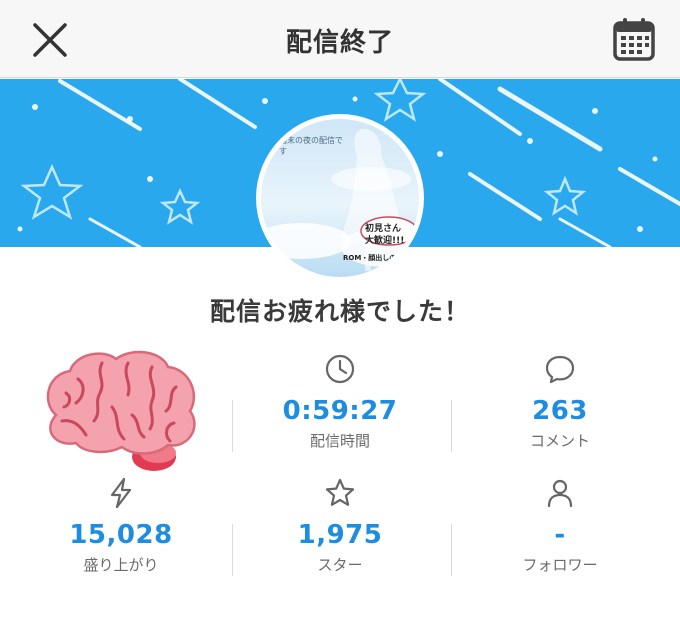  I want to click on header-bar: 配信終了, so click(340, 39).